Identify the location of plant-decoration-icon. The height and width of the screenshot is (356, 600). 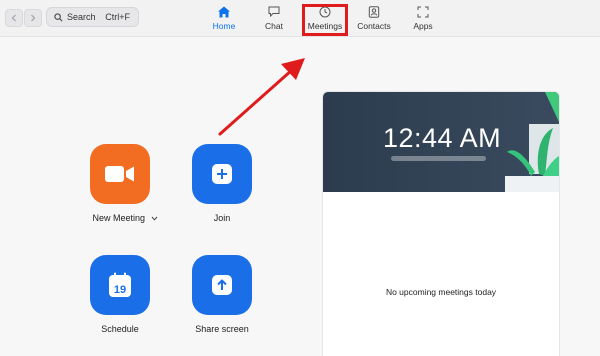
(532, 142).